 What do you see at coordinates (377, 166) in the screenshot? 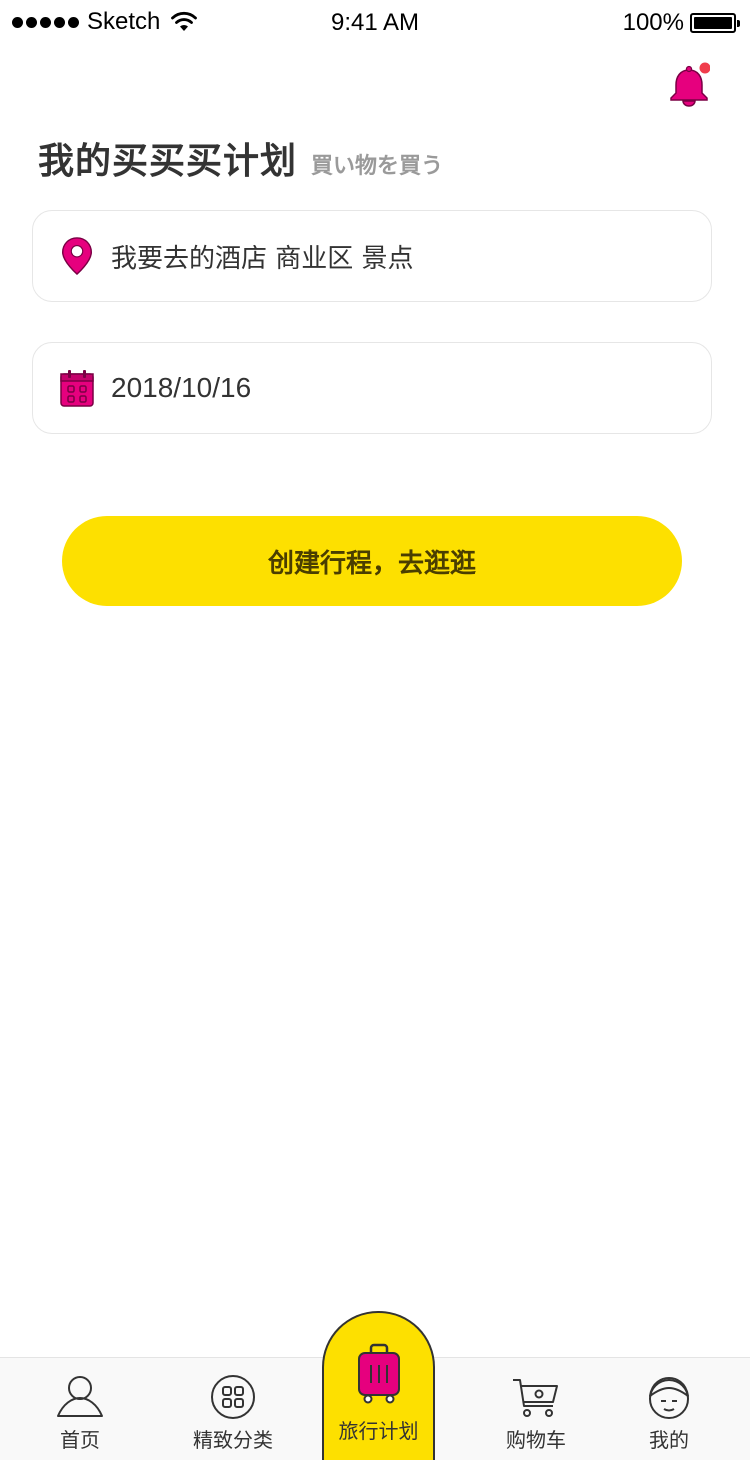
I see `page-subtitle: 買い物を買う` at bounding box center [377, 166].